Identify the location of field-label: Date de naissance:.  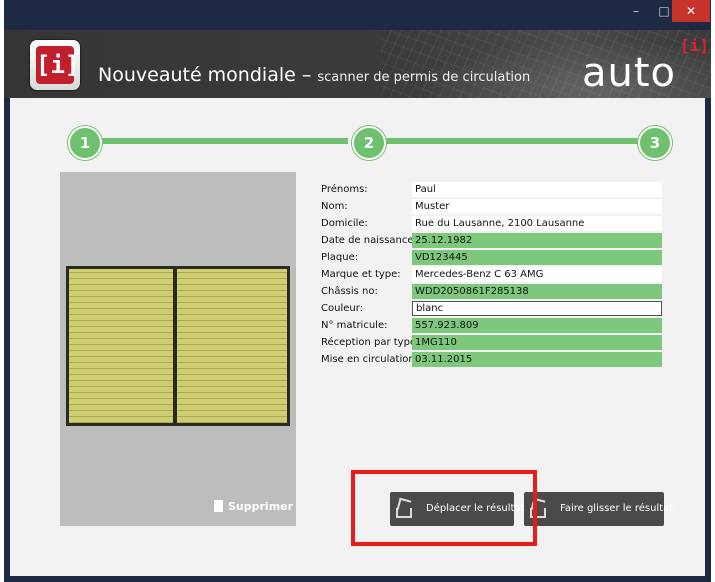
(369, 240).